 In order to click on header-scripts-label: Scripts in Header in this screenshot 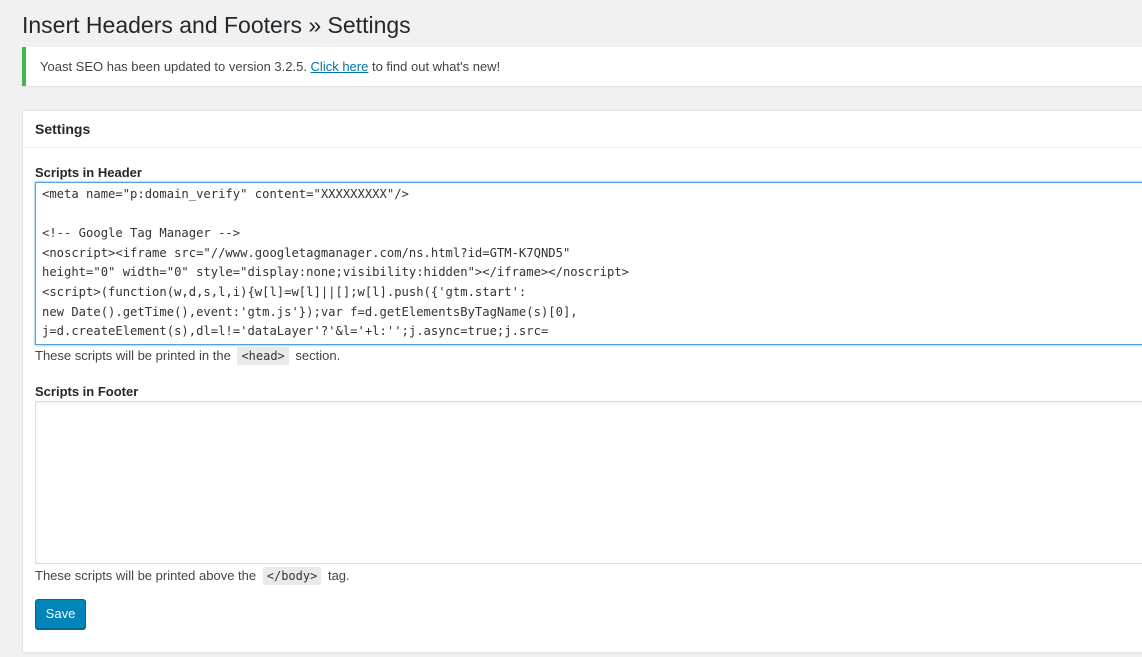, I will do `click(88, 172)`.